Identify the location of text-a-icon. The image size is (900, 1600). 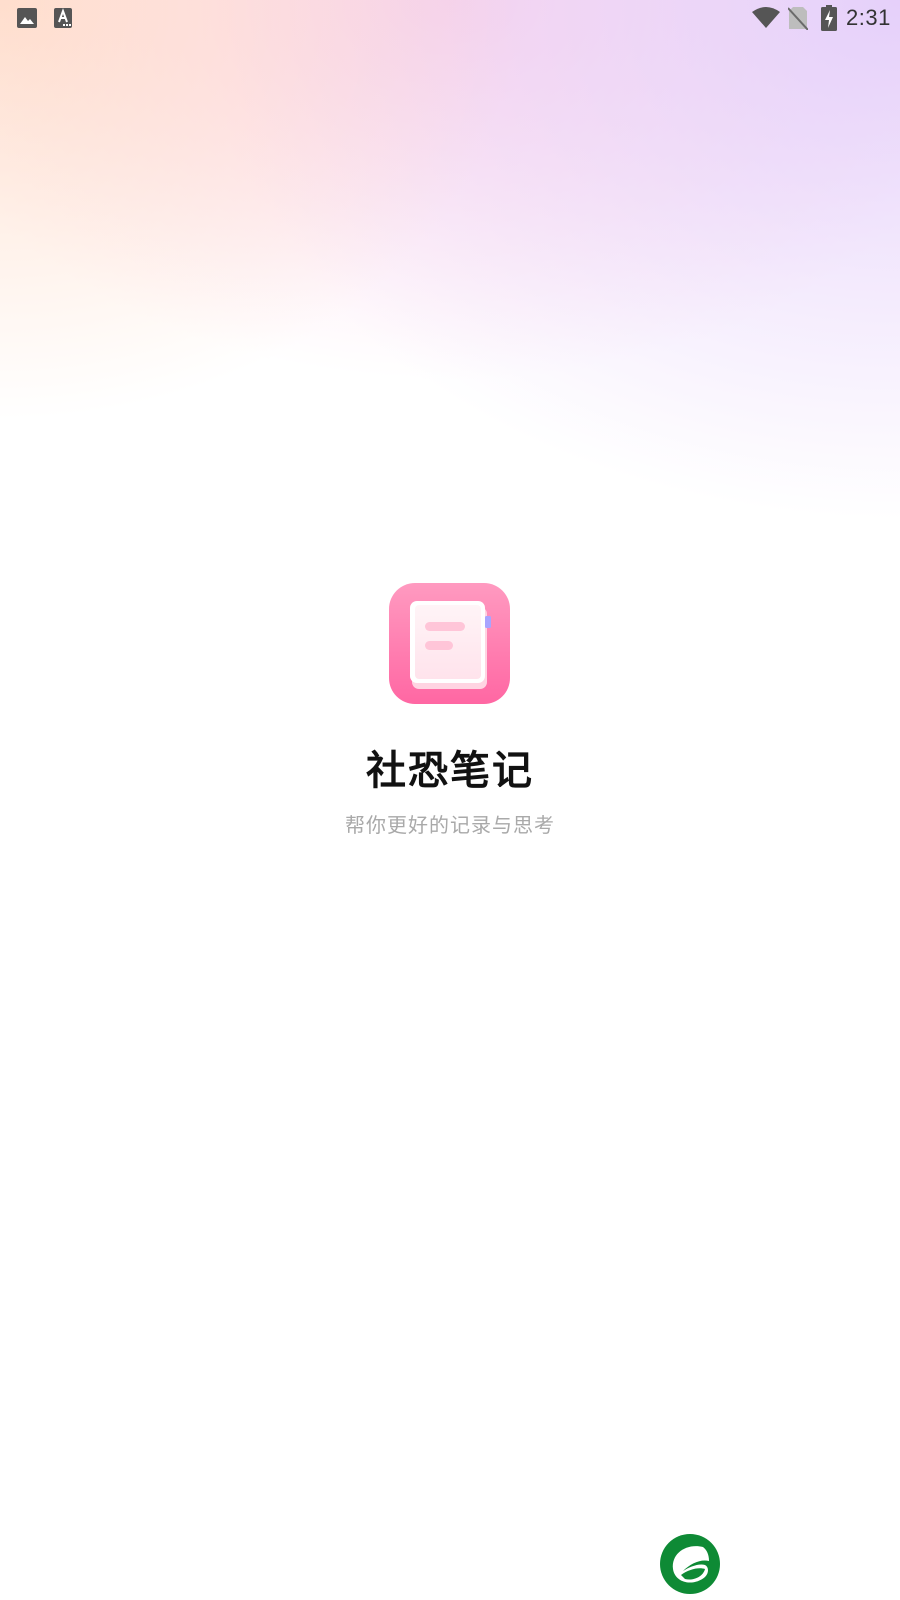
(63, 18).